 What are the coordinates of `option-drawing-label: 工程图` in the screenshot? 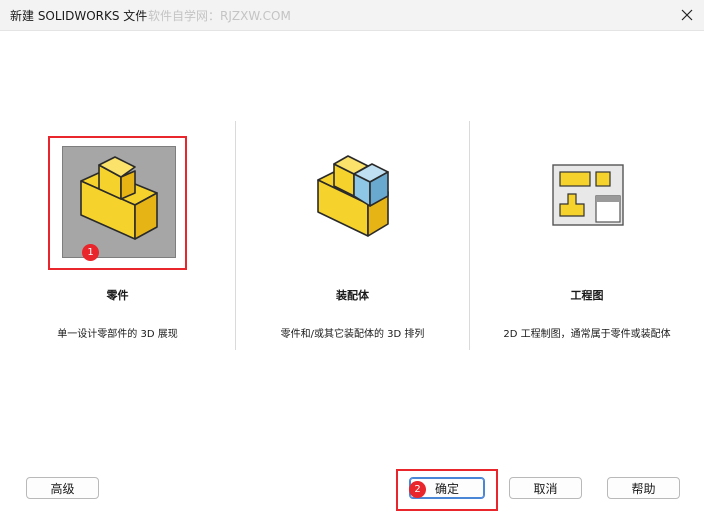 It's located at (587, 295).